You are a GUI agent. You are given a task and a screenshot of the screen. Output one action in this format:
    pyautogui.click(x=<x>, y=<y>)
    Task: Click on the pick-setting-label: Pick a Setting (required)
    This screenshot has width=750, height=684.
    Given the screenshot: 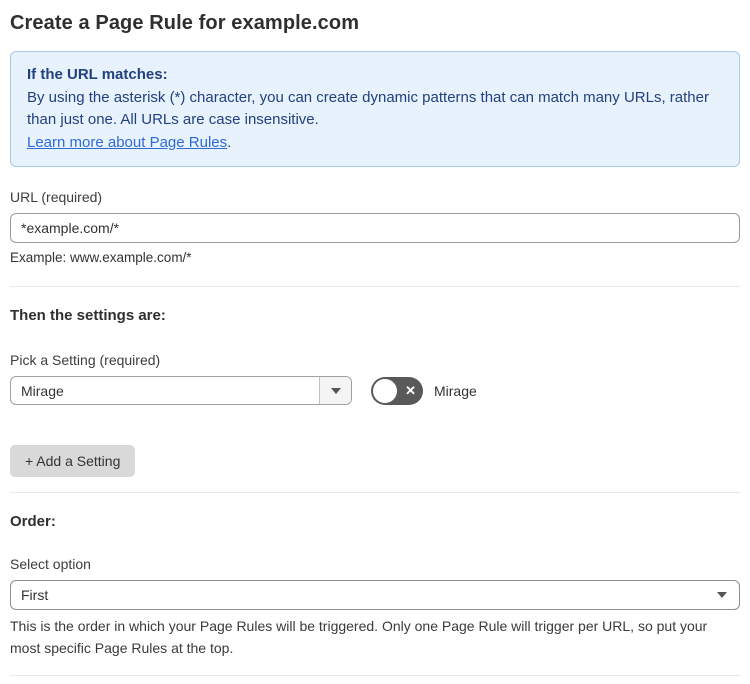 What is the action you would take?
    pyautogui.click(x=85, y=360)
    